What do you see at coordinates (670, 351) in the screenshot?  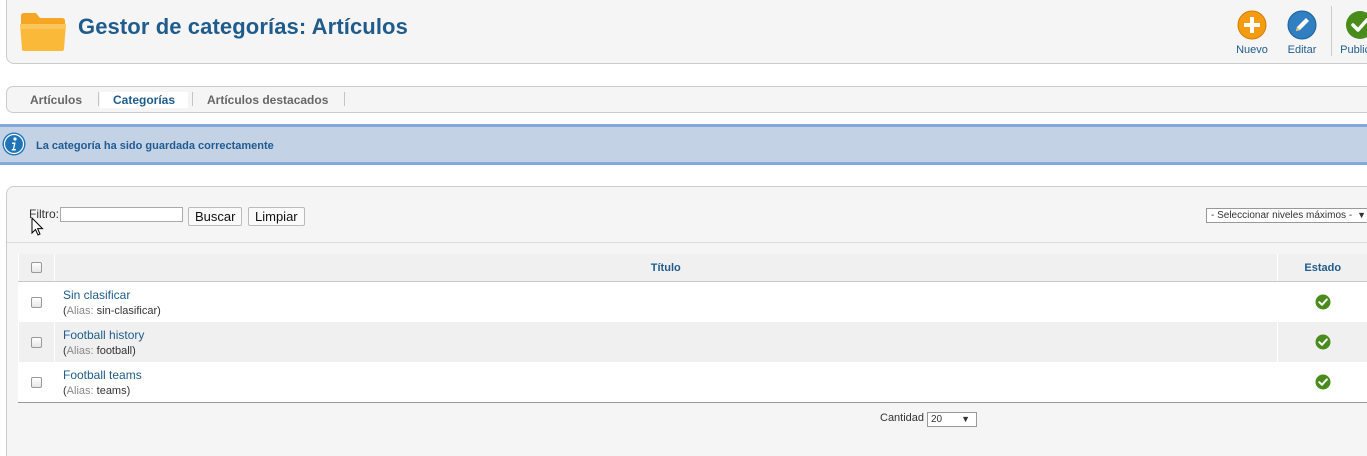 I see `category-alias: (Alias: football)` at bounding box center [670, 351].